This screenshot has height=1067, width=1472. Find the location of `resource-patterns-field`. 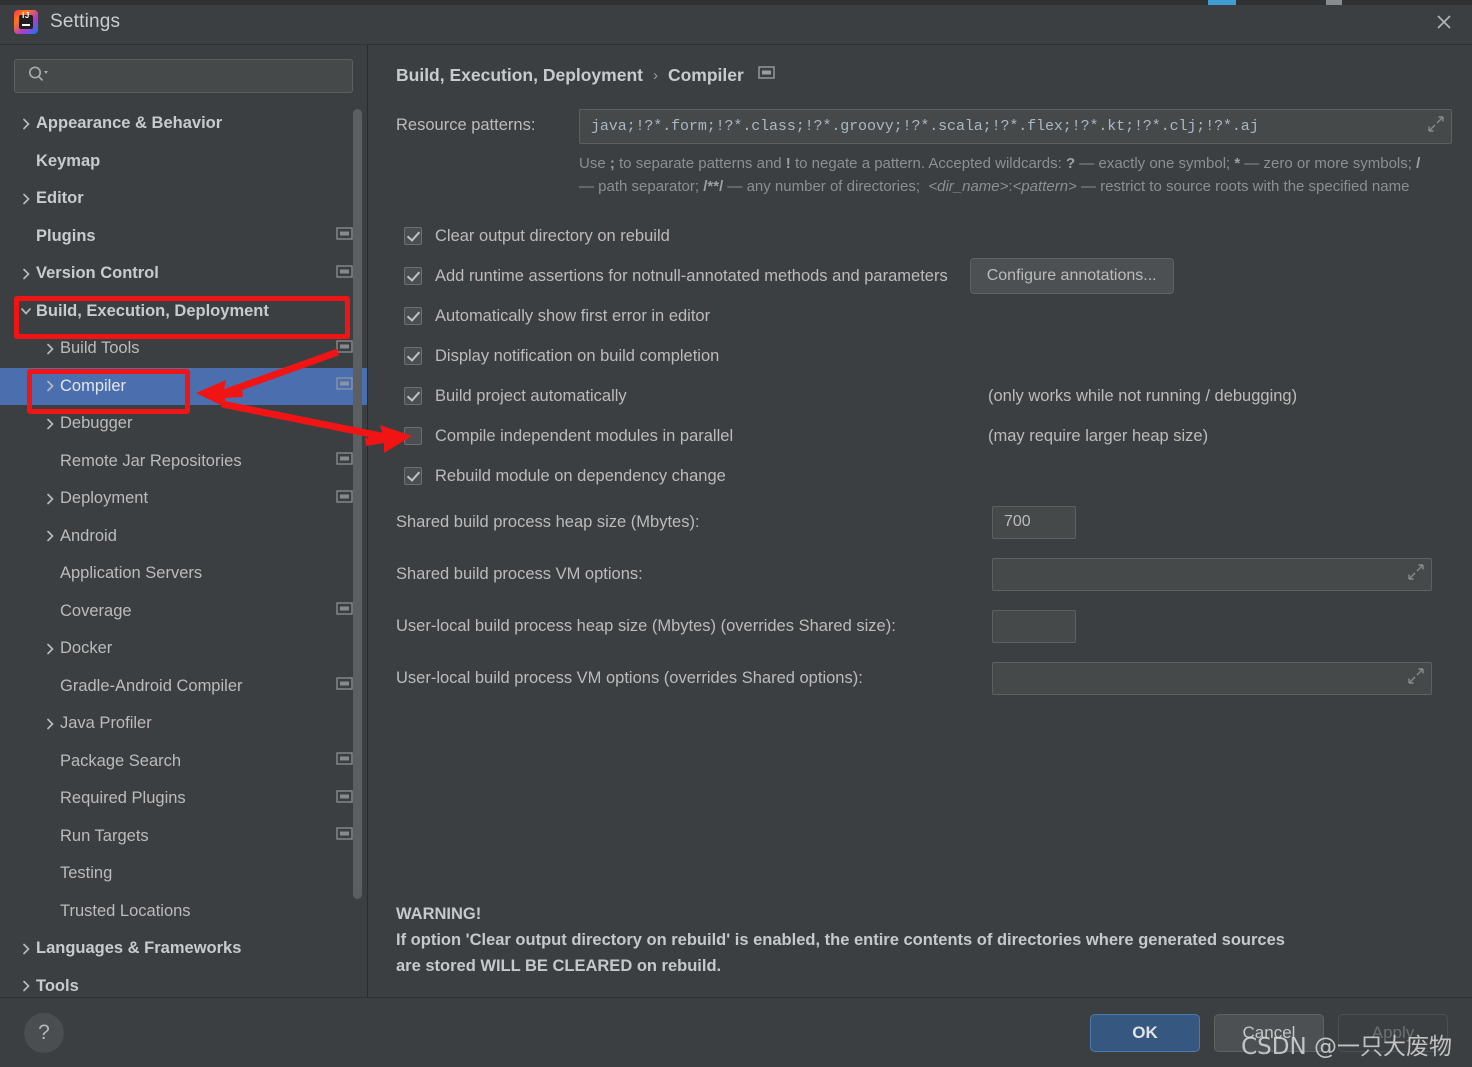

resource-patterns-field is located at coordinates (1015, 126).